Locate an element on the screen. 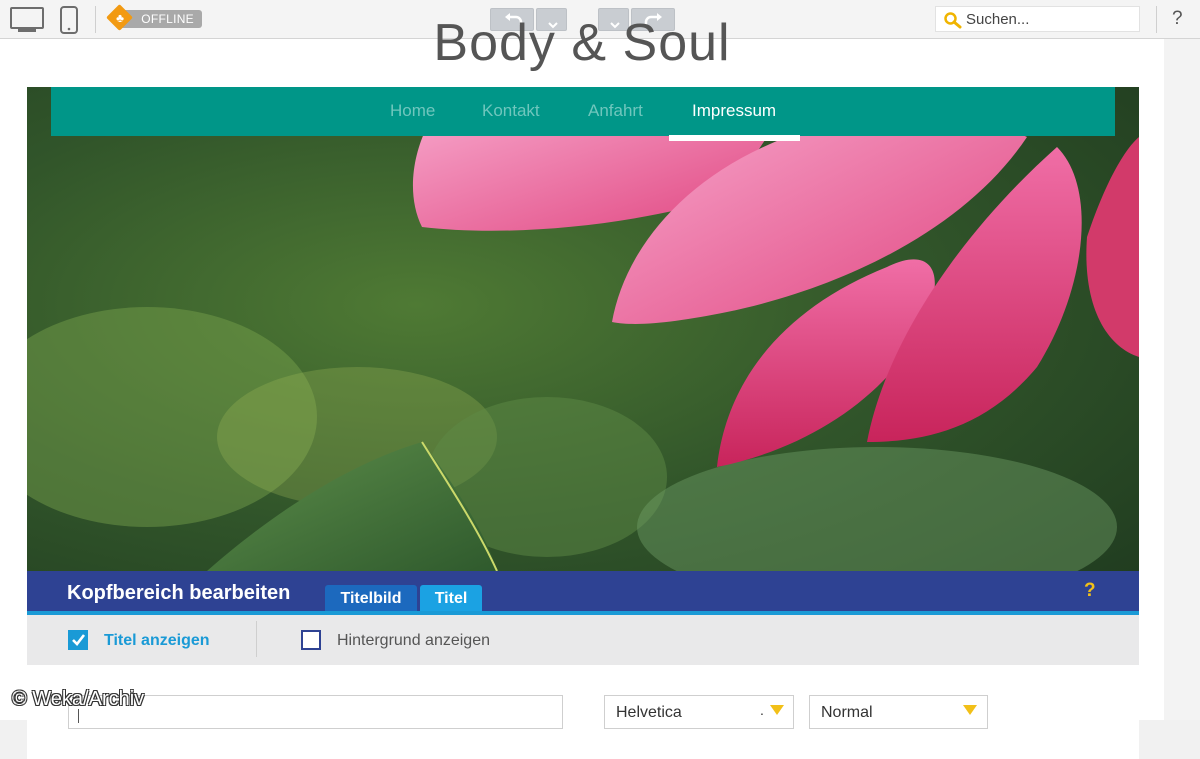 Image resolution: width=1200 pixels, height=759 pixels. site-navigation: Home Kontakt Anfahrt Impressum is located at coordinates (583, 111).